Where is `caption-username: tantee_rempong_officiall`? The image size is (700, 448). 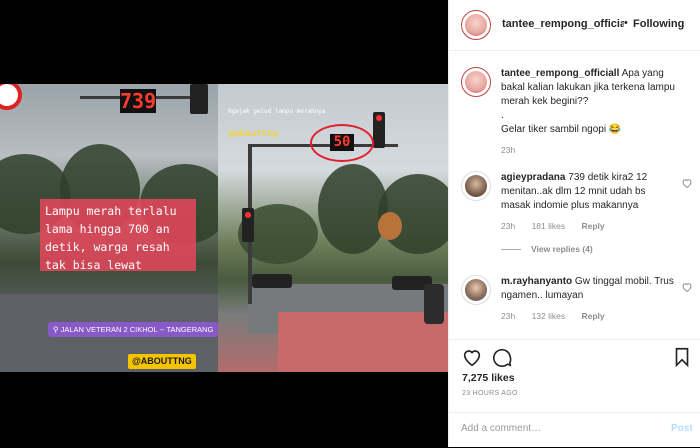
caption-username: tantee_rempong_officiall is located at coordinates (560, 73).